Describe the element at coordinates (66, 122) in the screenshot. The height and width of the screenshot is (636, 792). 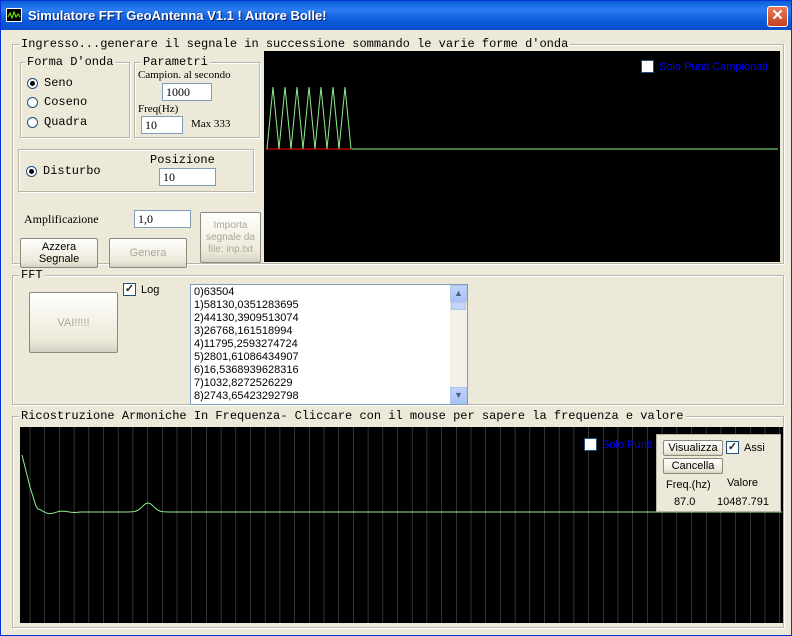
I see `radio-quadra-label: Quadra` at that location.